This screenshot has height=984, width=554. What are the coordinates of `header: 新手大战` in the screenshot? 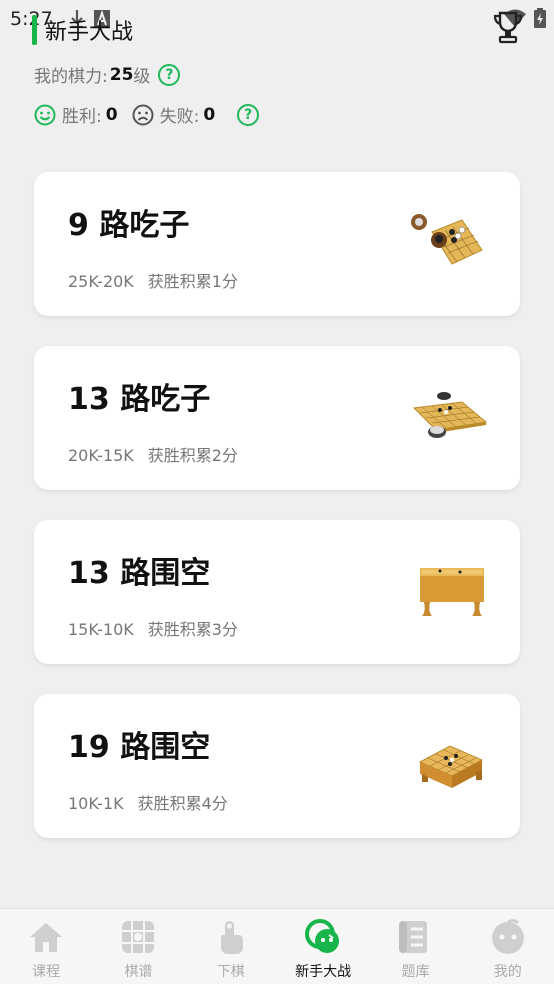 It's located at (82, 30).